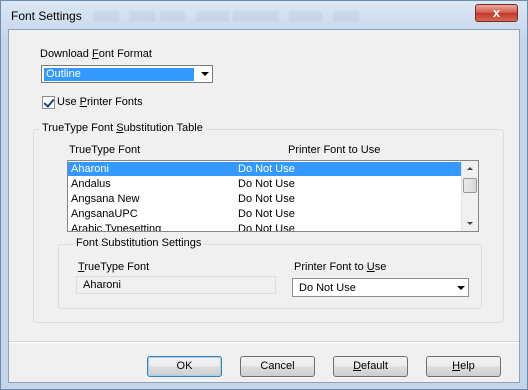 This screenshot has width=528, height=390. Describe the element at coordinates (463, 366) in the screenshot. I see `help-button: Help` at that location.